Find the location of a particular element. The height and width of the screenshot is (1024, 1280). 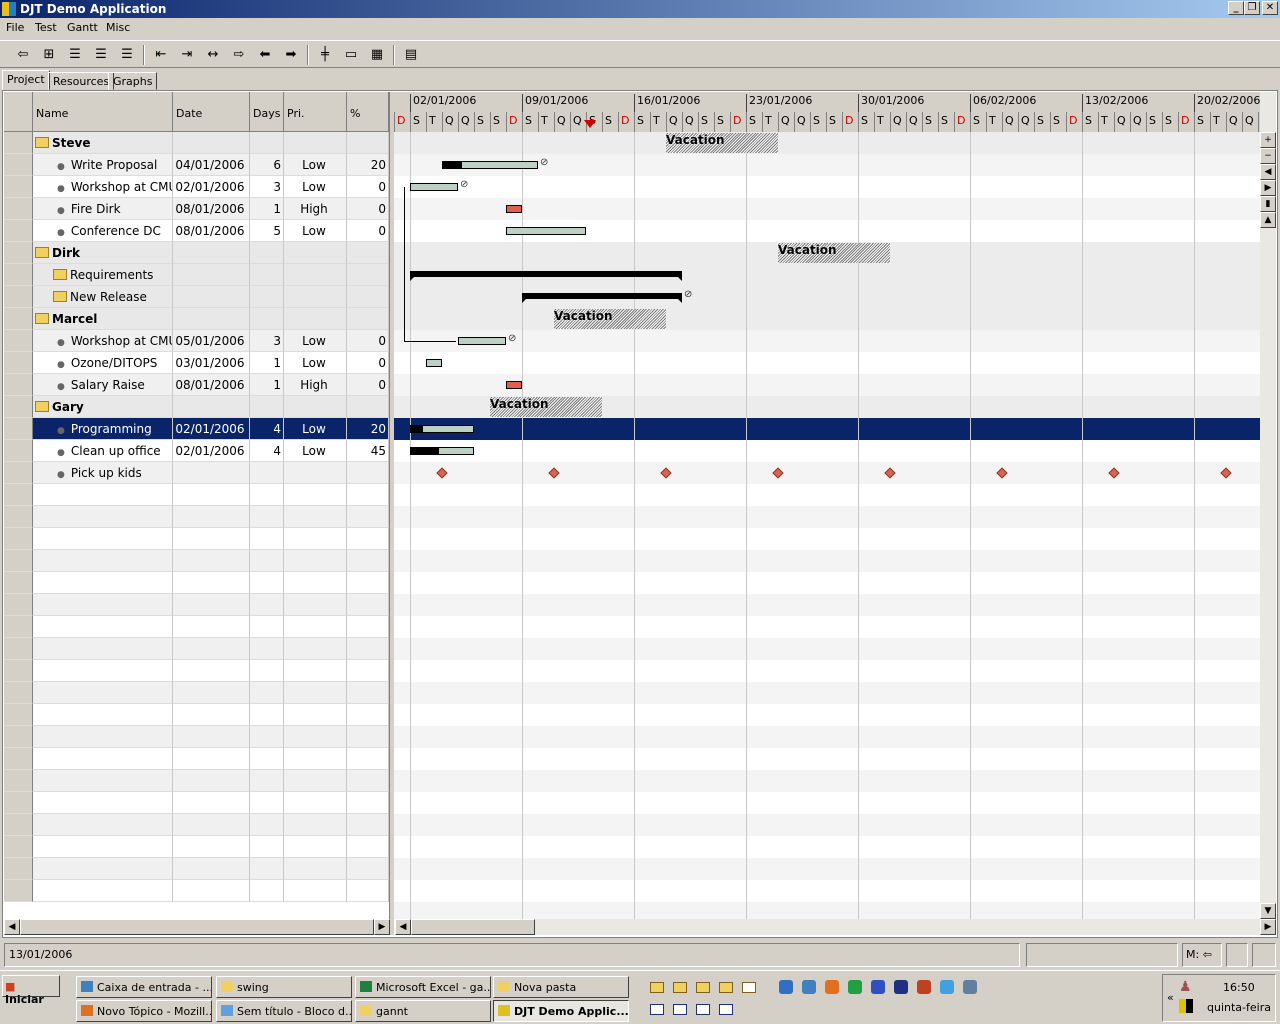

name-cell: ● Fire Dirk is located at coordinates (103, 209).